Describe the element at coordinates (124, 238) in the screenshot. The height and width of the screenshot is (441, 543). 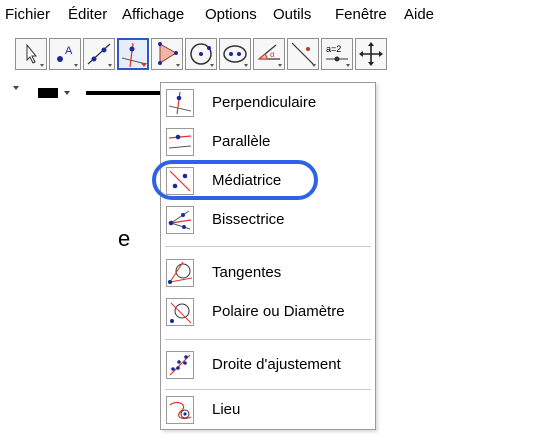
I see `background-partial-text: e` at that location.